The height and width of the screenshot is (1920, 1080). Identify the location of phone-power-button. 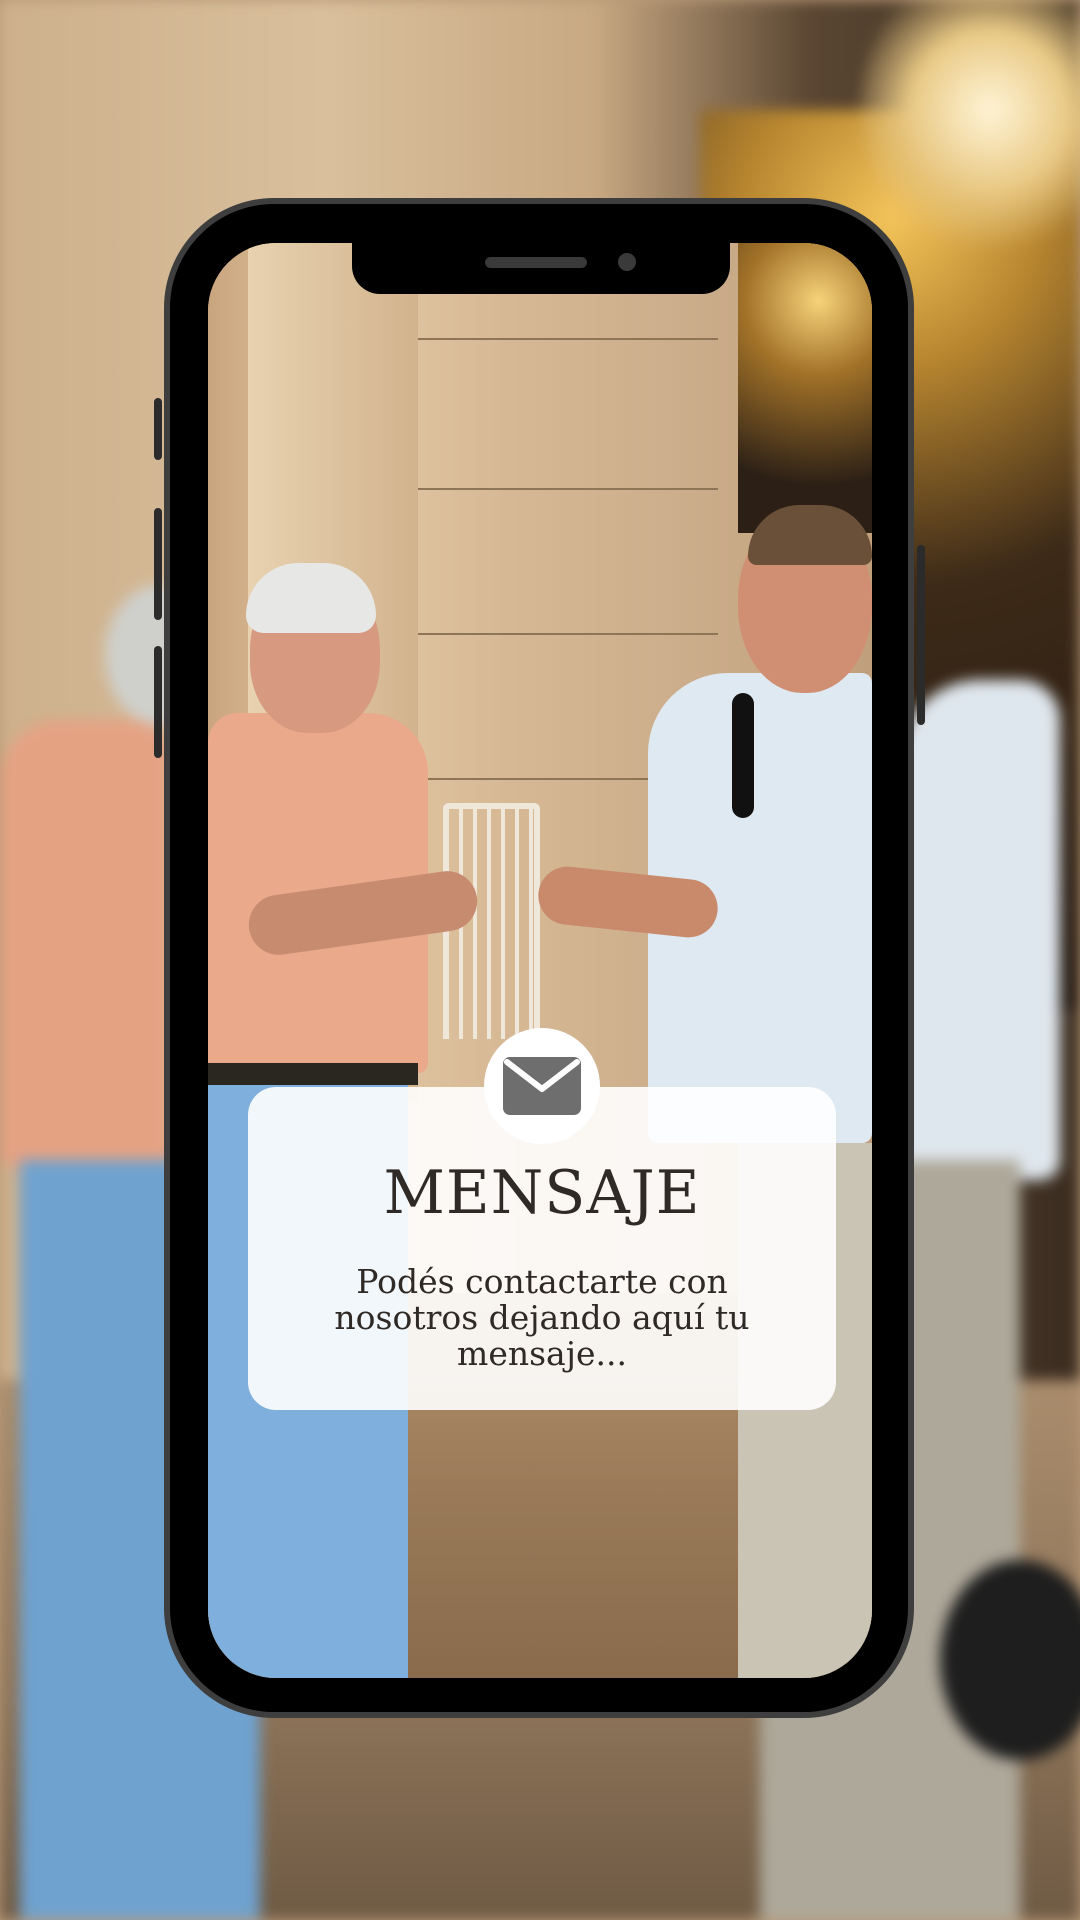
(921, 635).